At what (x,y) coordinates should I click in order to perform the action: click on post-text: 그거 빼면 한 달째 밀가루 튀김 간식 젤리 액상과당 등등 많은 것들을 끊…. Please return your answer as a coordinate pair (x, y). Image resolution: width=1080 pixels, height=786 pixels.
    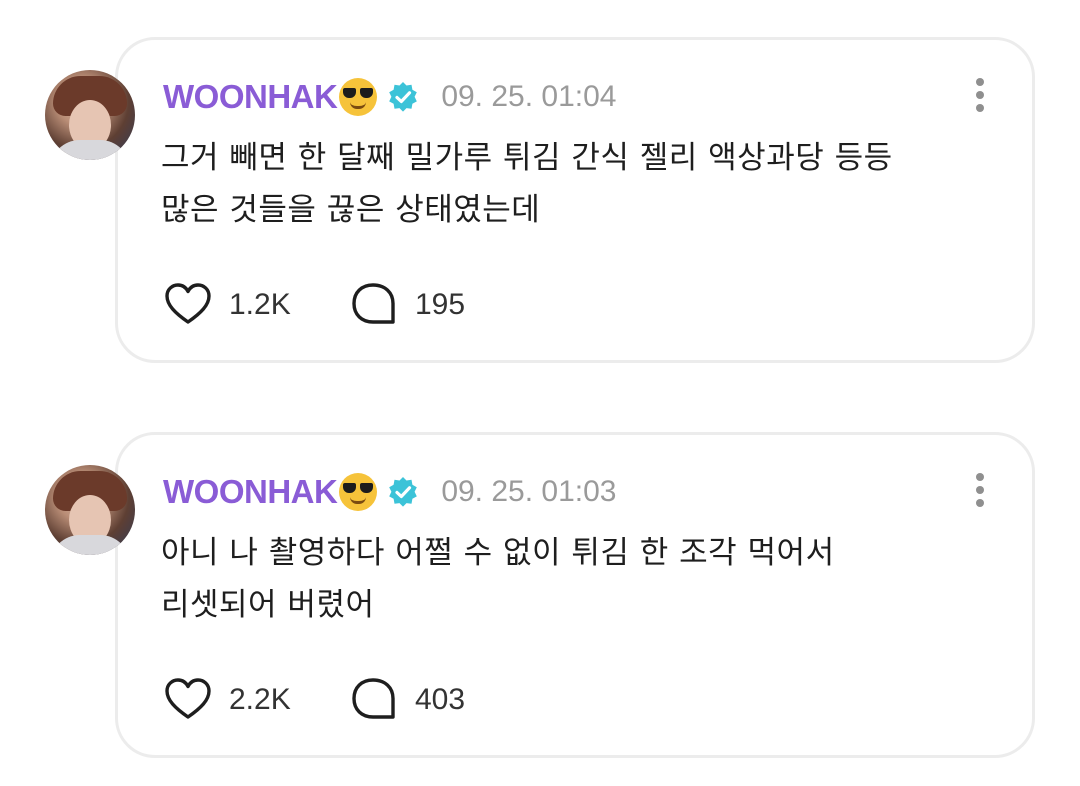
    Looking at the image, I should click on (581, 184).